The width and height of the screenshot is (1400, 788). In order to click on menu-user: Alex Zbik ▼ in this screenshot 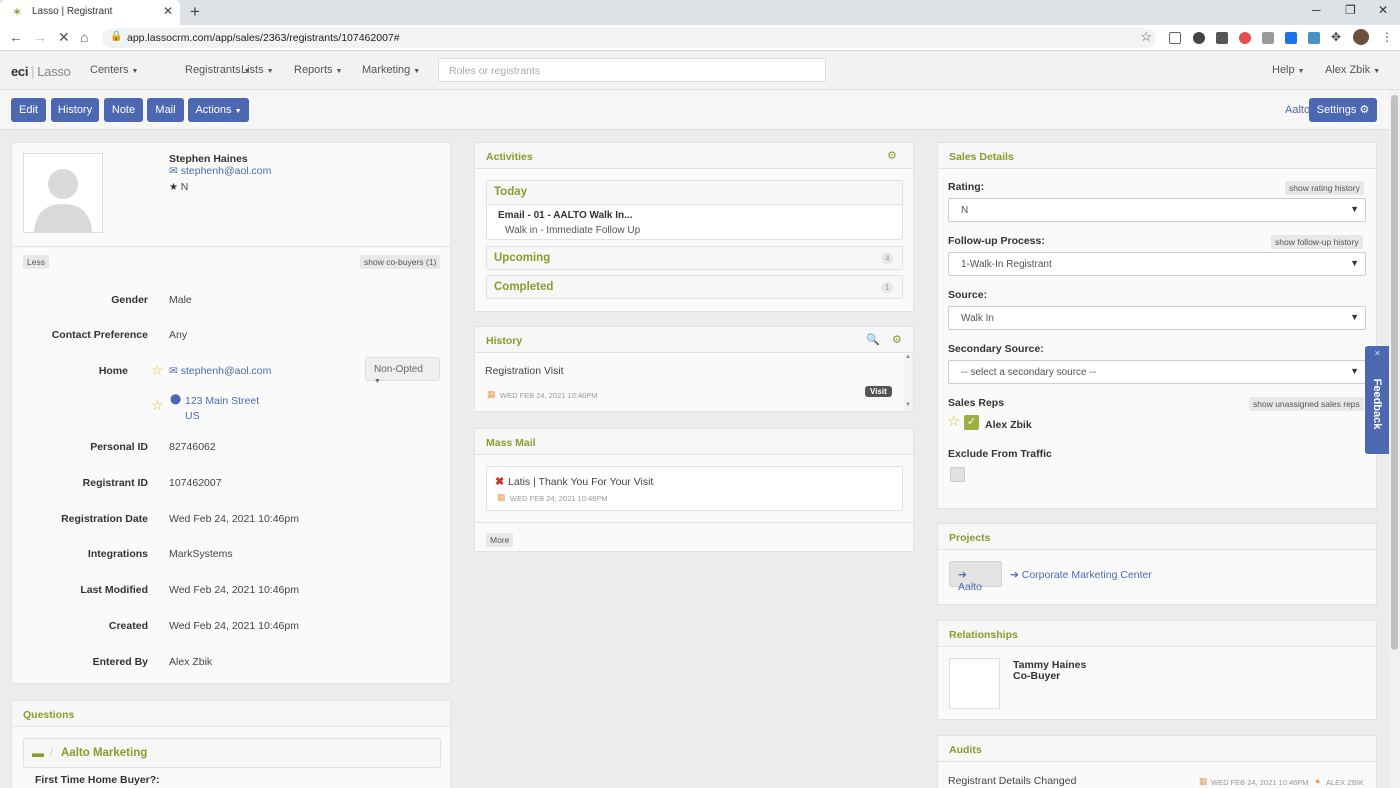, I will do `click(1352, 70)`.